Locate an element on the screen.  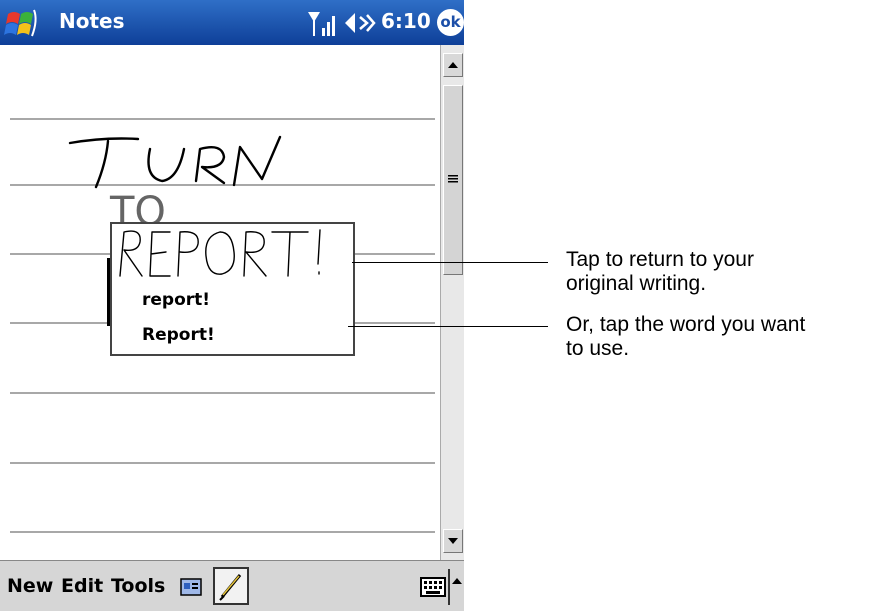
app-title: Notes is located at coordinates (92, 21).